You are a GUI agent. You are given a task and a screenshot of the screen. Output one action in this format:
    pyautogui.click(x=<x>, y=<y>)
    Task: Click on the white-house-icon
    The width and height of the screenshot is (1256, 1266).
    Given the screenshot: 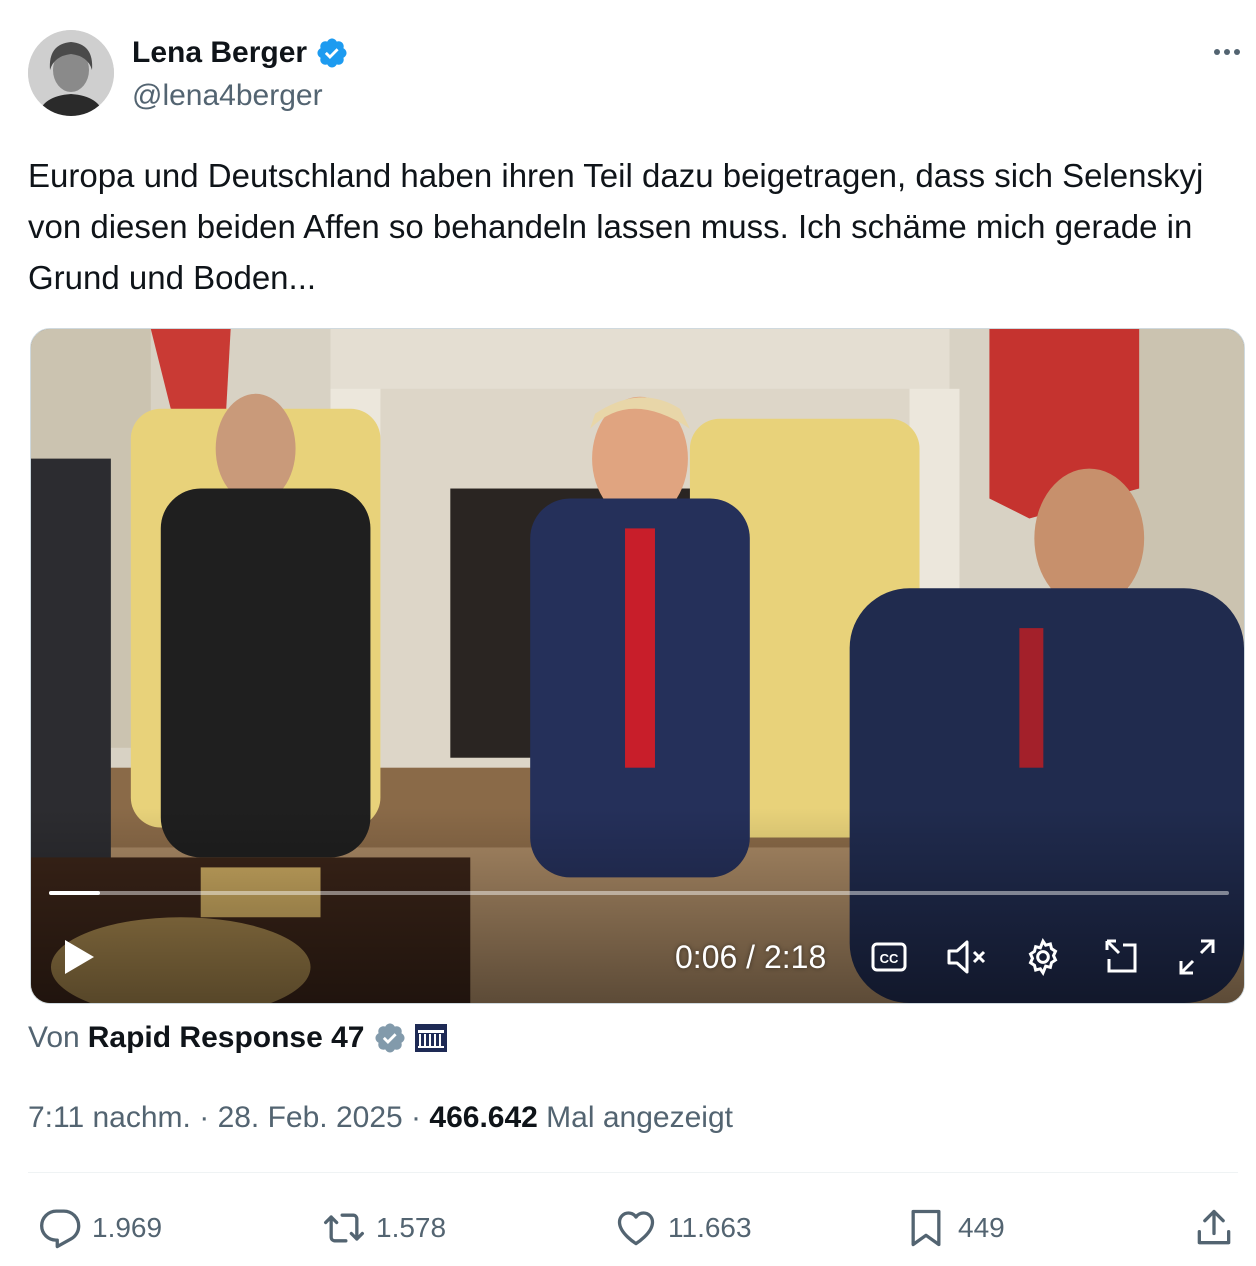 What is the action you would take?
    pyautogui.click(x=430, y=1038)
    